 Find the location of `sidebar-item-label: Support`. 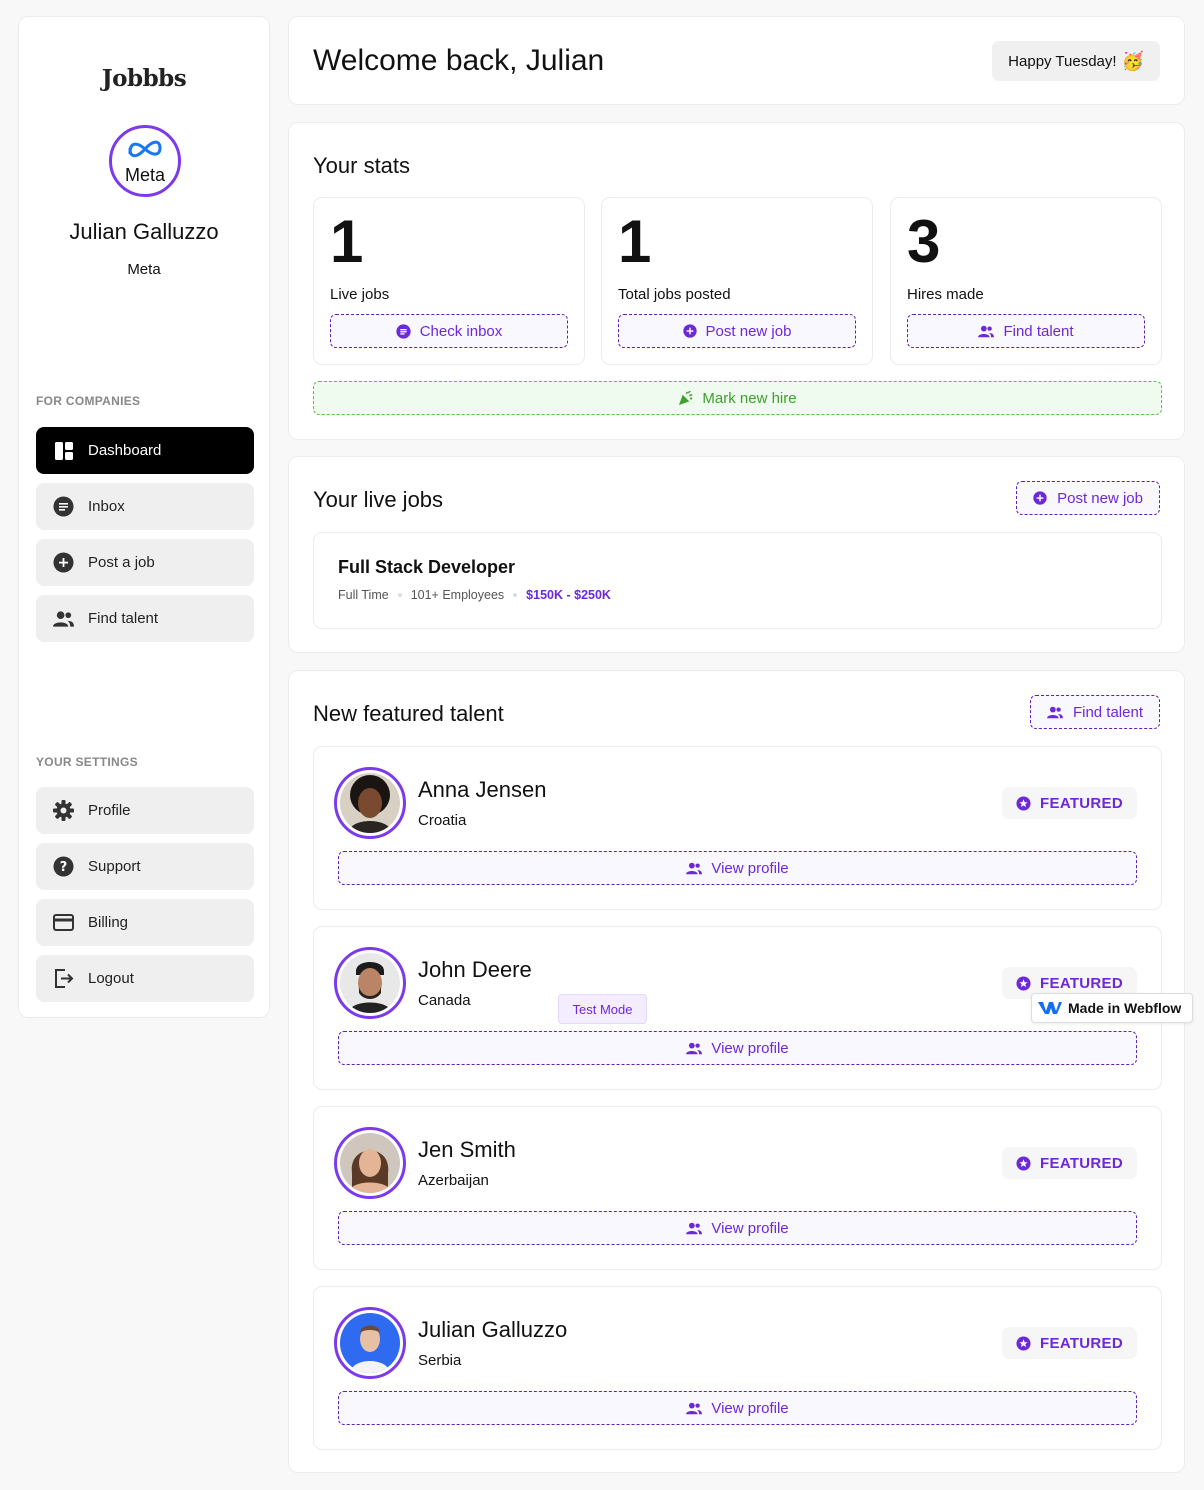

sidebar-item-label: Support is located at coordinates (114, 866).